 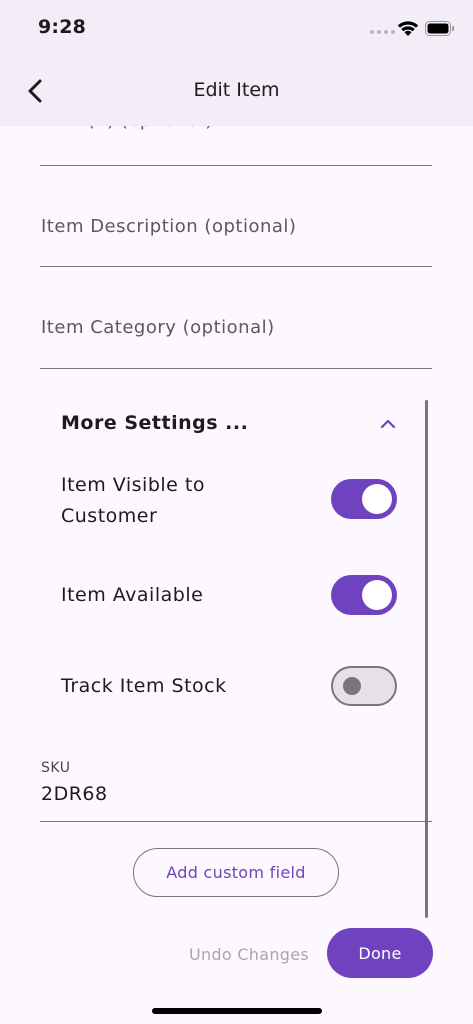 What do you see at coordinates (56, 768) in the screenshot?
I see `sku-label: SKU` at bounding box center [56, 768].